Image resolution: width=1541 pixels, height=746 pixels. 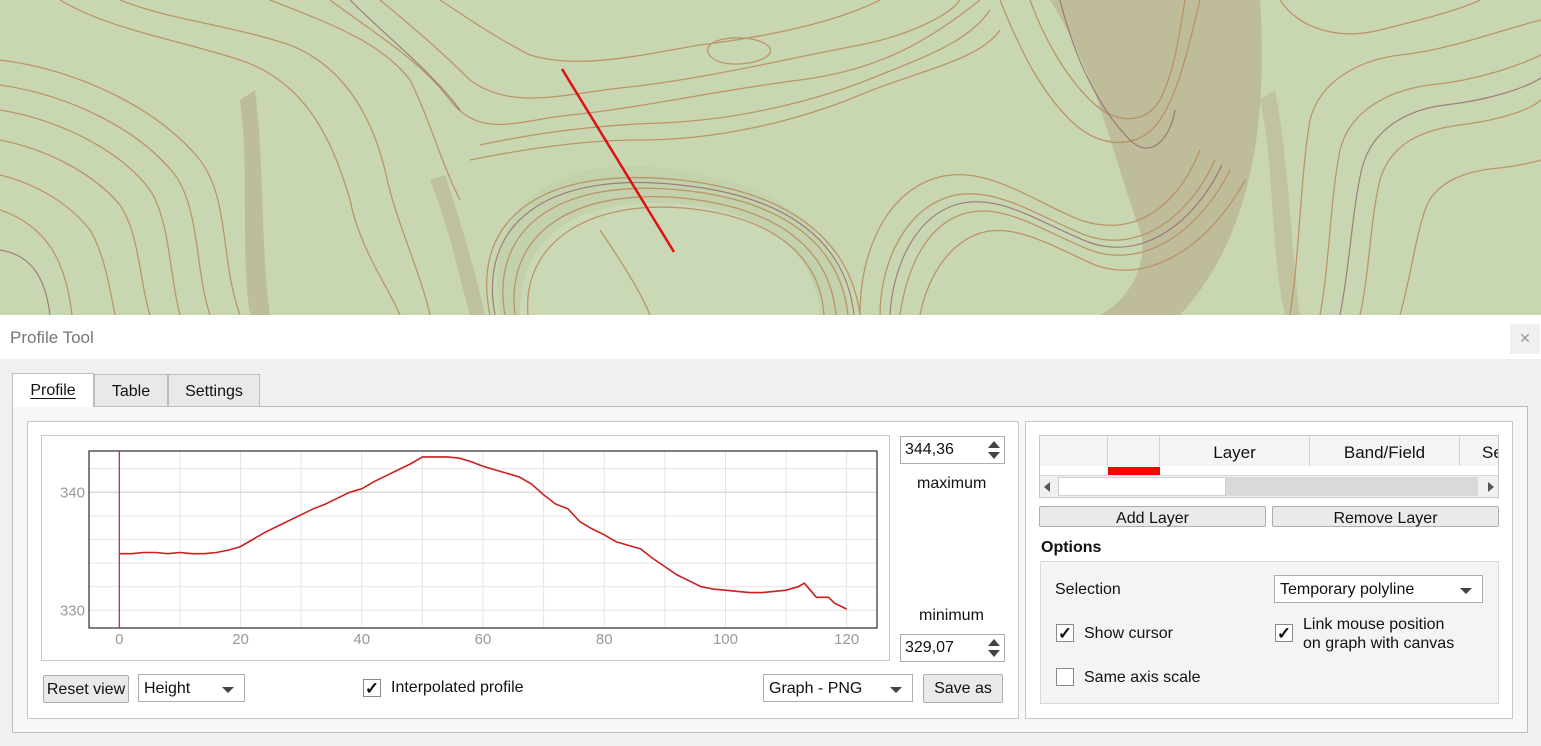 I want to click on x-tick-label: 120, so click(x=846, y=639).